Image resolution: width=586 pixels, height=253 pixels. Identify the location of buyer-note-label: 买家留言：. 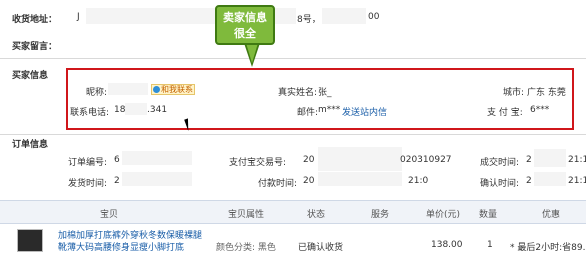
(35, 47).